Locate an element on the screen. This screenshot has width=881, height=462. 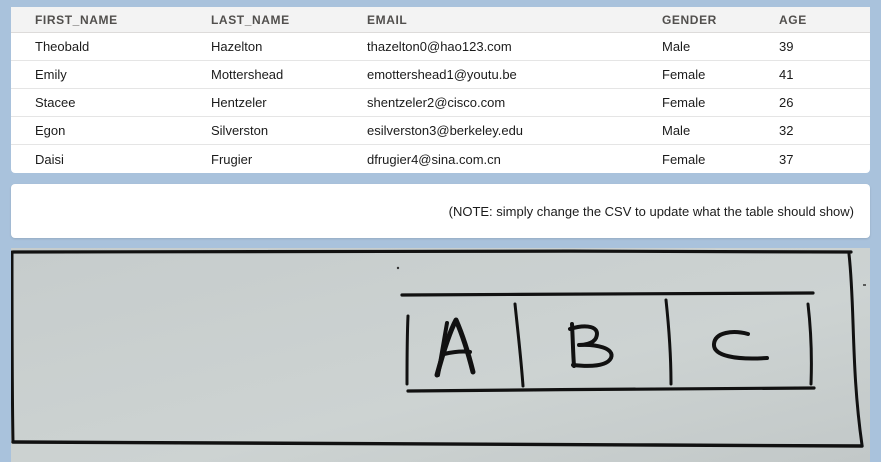
cell-last-name: Hazelton is located at coordinates (237, 46).